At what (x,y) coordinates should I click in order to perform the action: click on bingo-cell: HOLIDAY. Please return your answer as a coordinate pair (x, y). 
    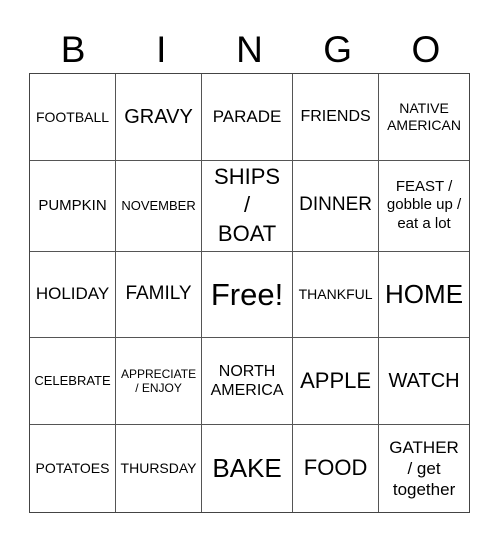
    Looking at the image, I should click on (73, 295).